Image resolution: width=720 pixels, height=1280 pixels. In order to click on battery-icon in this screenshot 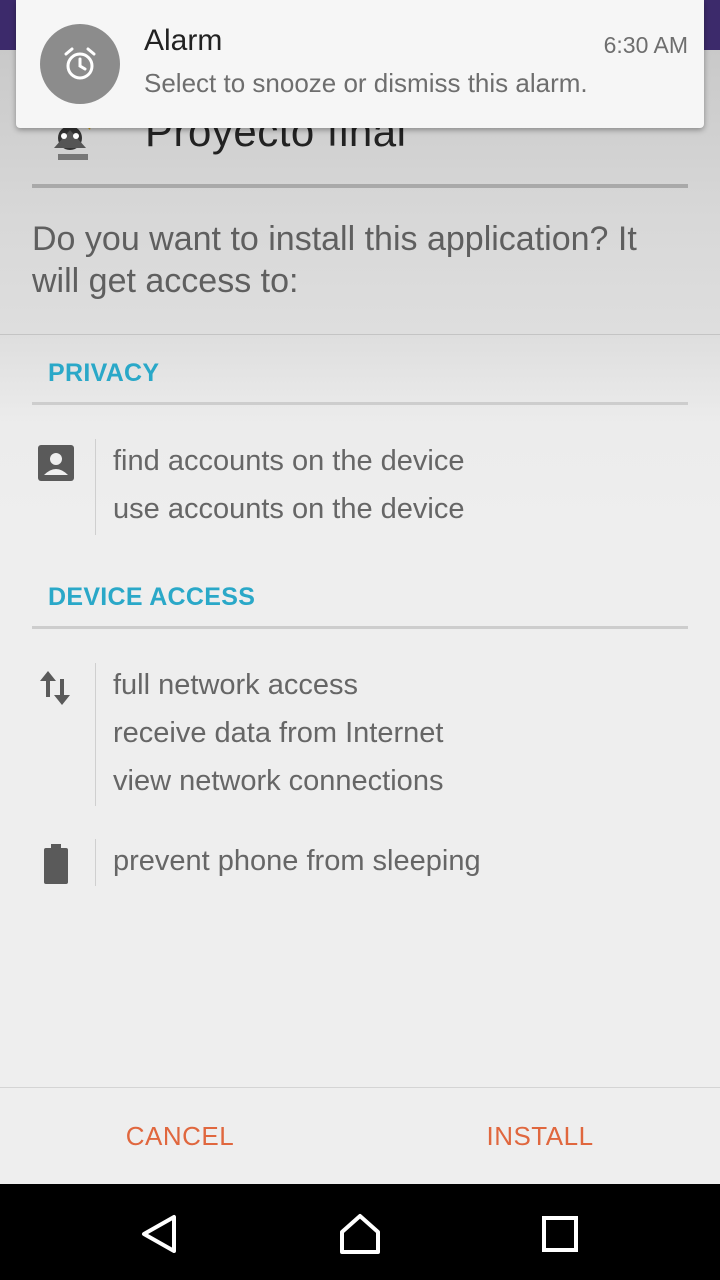, I will do `click(56, 864)`.